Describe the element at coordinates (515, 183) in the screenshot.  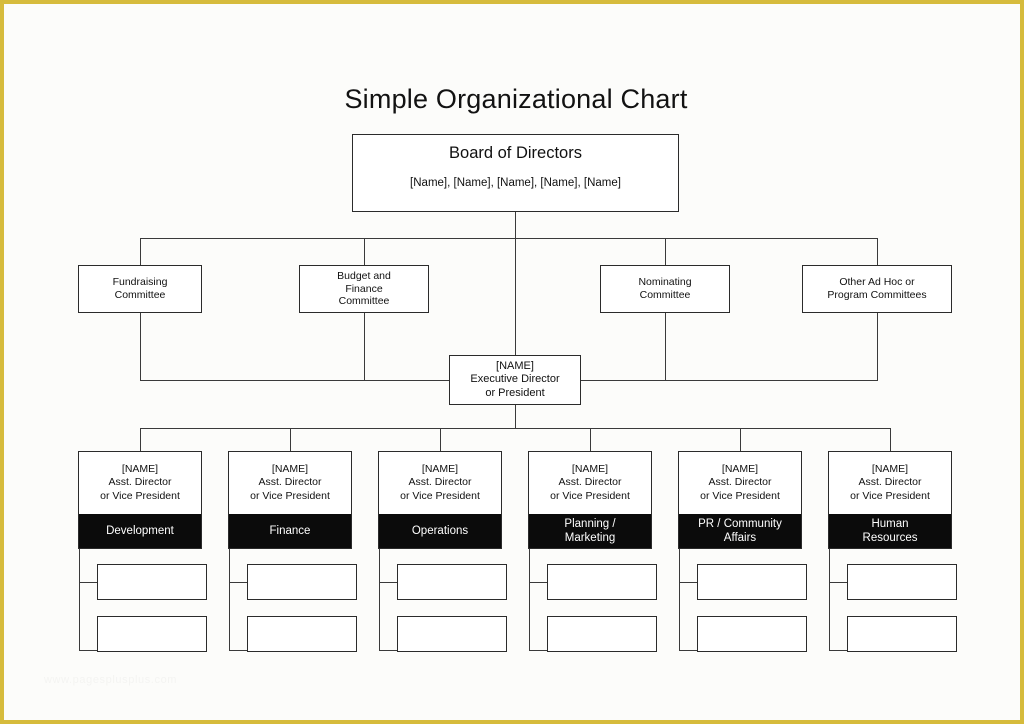
I see `board-names: [Name], [Name], [Name], [Name], [Name]` at that location.